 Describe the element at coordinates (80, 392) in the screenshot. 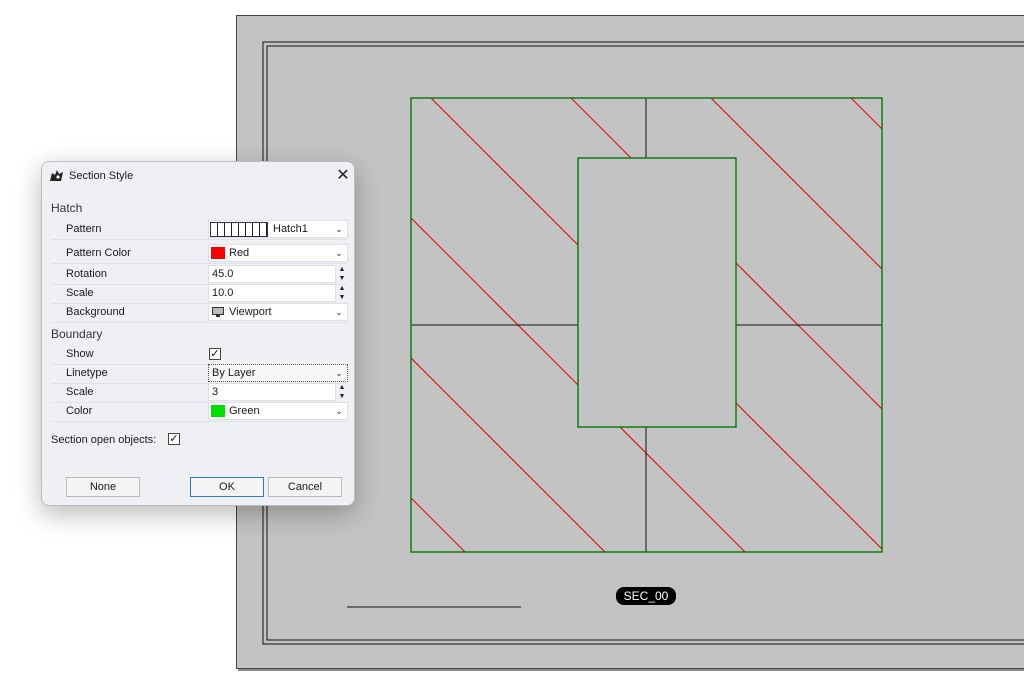

I see `boundary-scale-label: Scale` at that location.